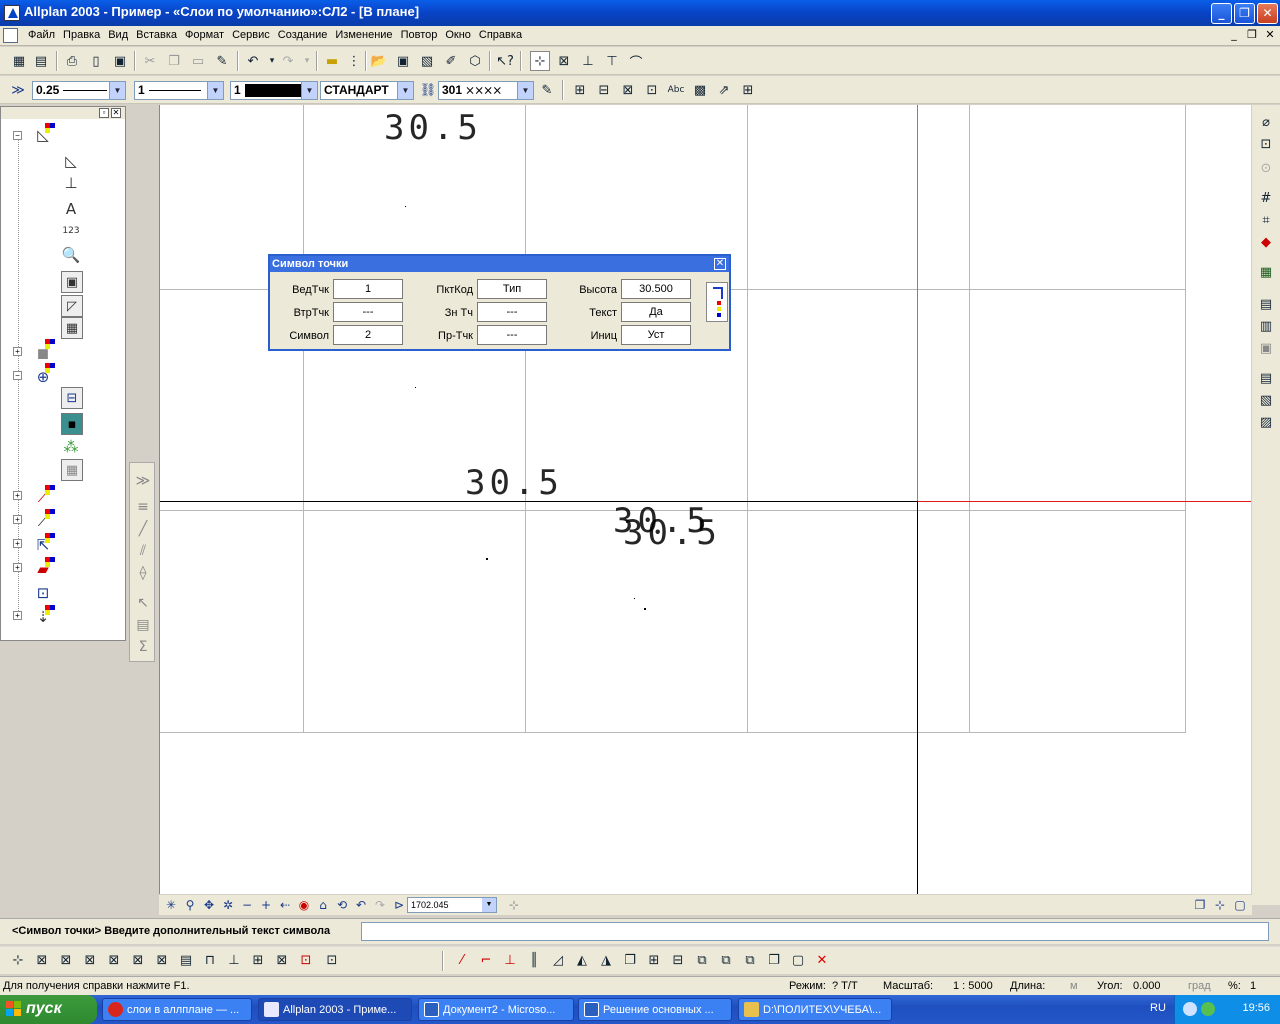  What do you see at coordinates (606, 961) in the screenshot?
I see `flip-icon: ◮` at bounding box center [606, 961].